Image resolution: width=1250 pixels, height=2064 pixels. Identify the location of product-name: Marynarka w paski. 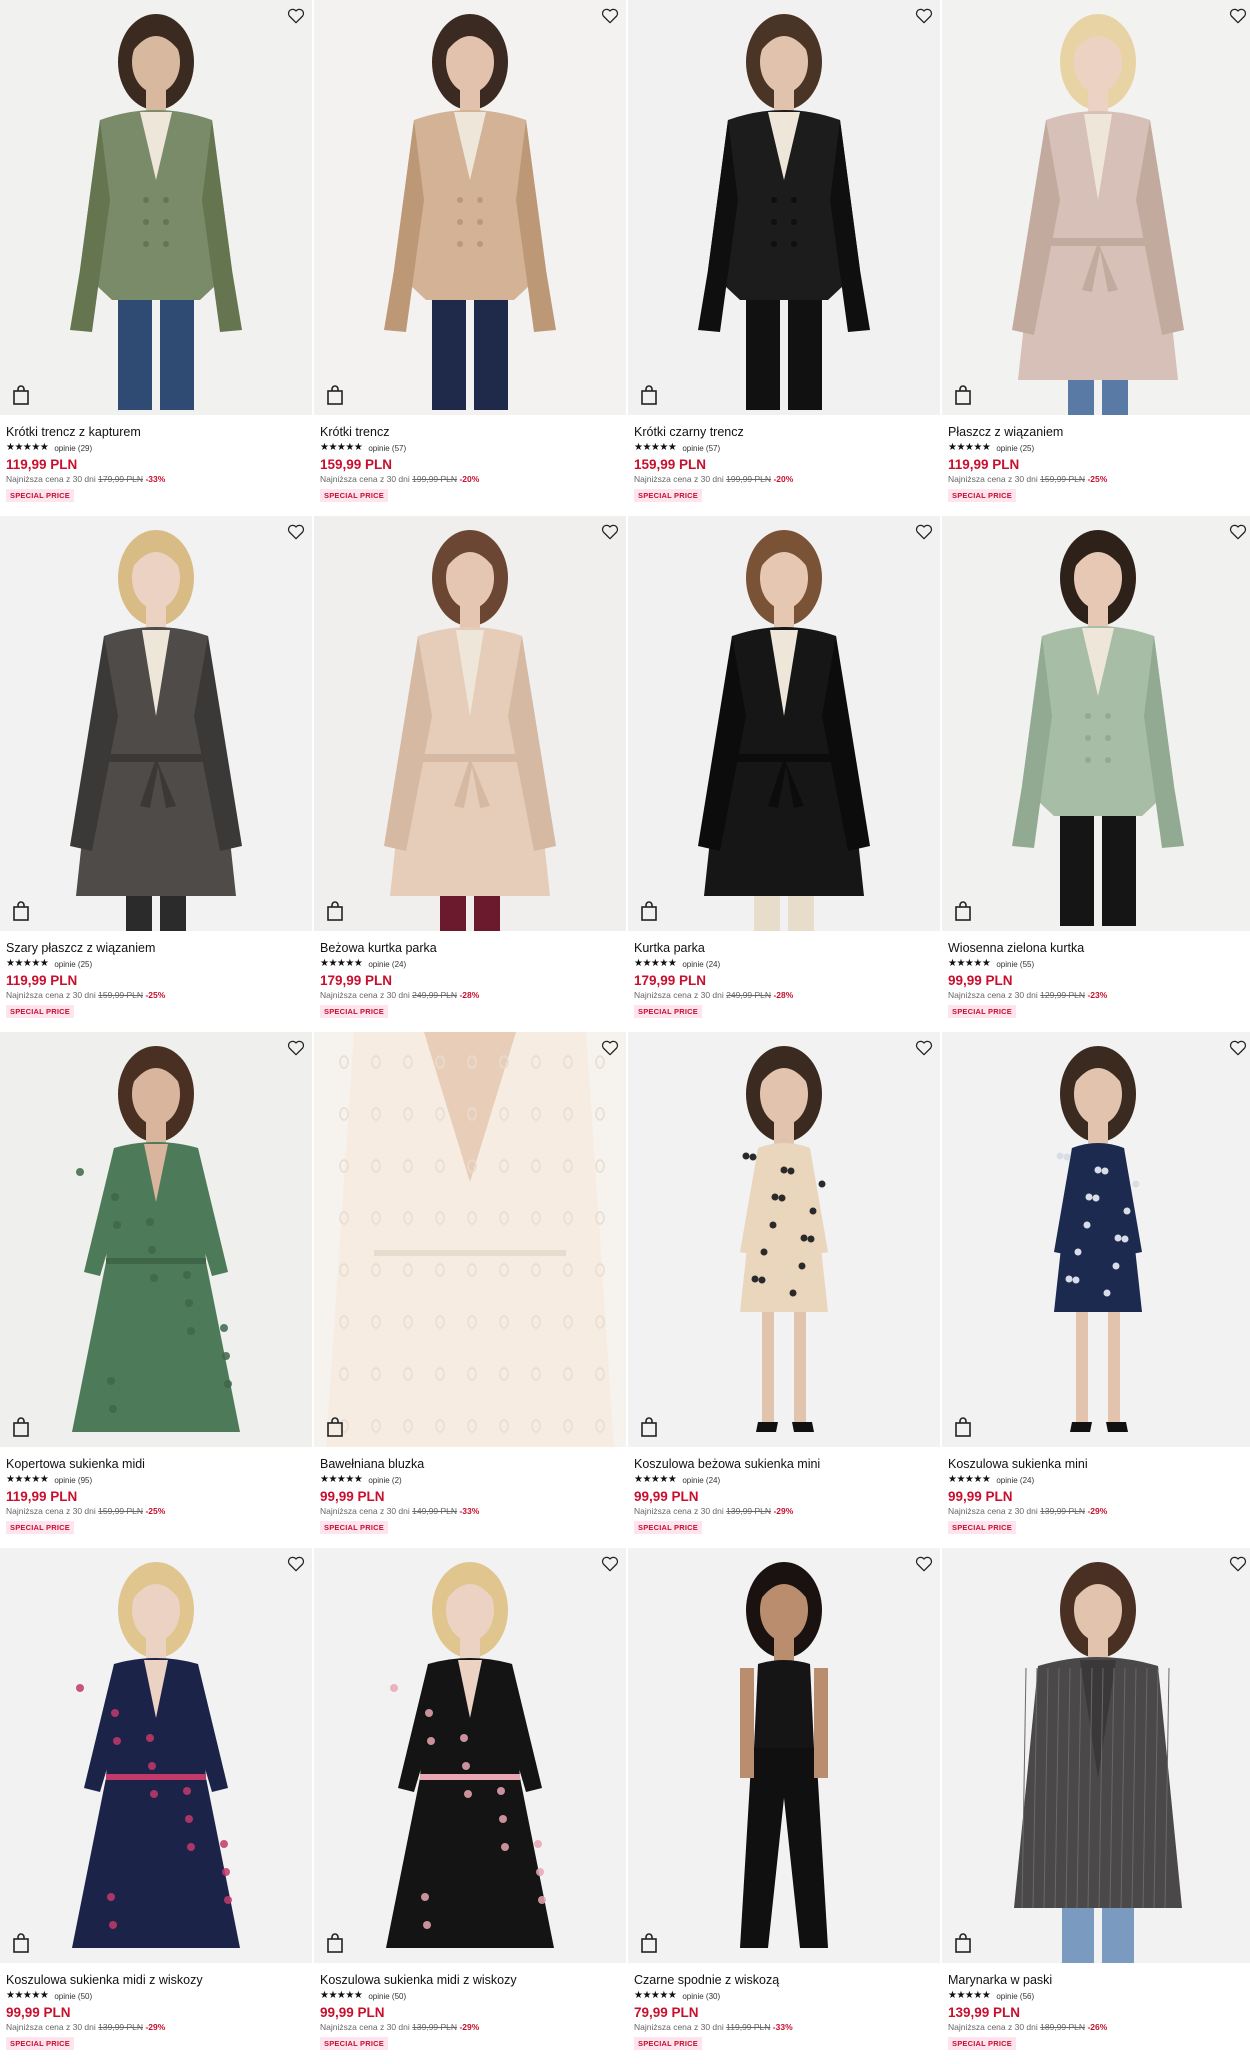
(1098, 1980).